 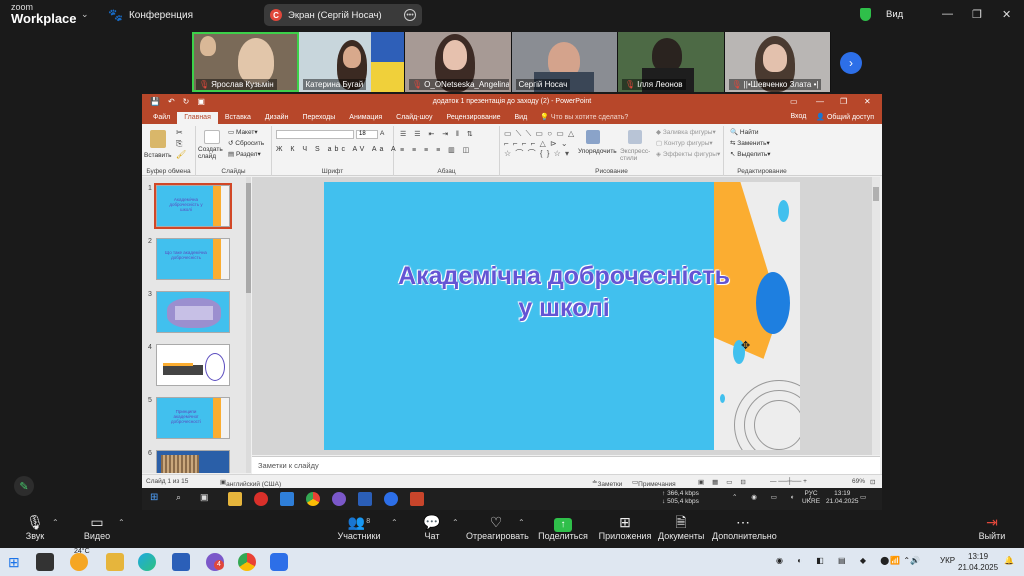 What do you see at coordinates (744, 132) in the screenshot?
I see `find-button: 🔍 Найти` at bounding box center [744, 132].